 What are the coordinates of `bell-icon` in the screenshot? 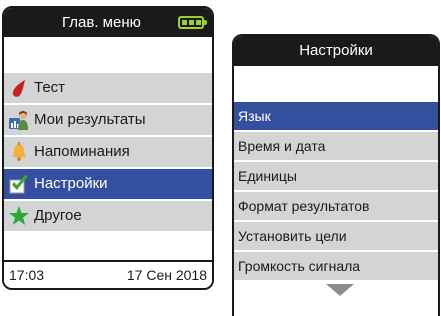 It's located at (19, 152).